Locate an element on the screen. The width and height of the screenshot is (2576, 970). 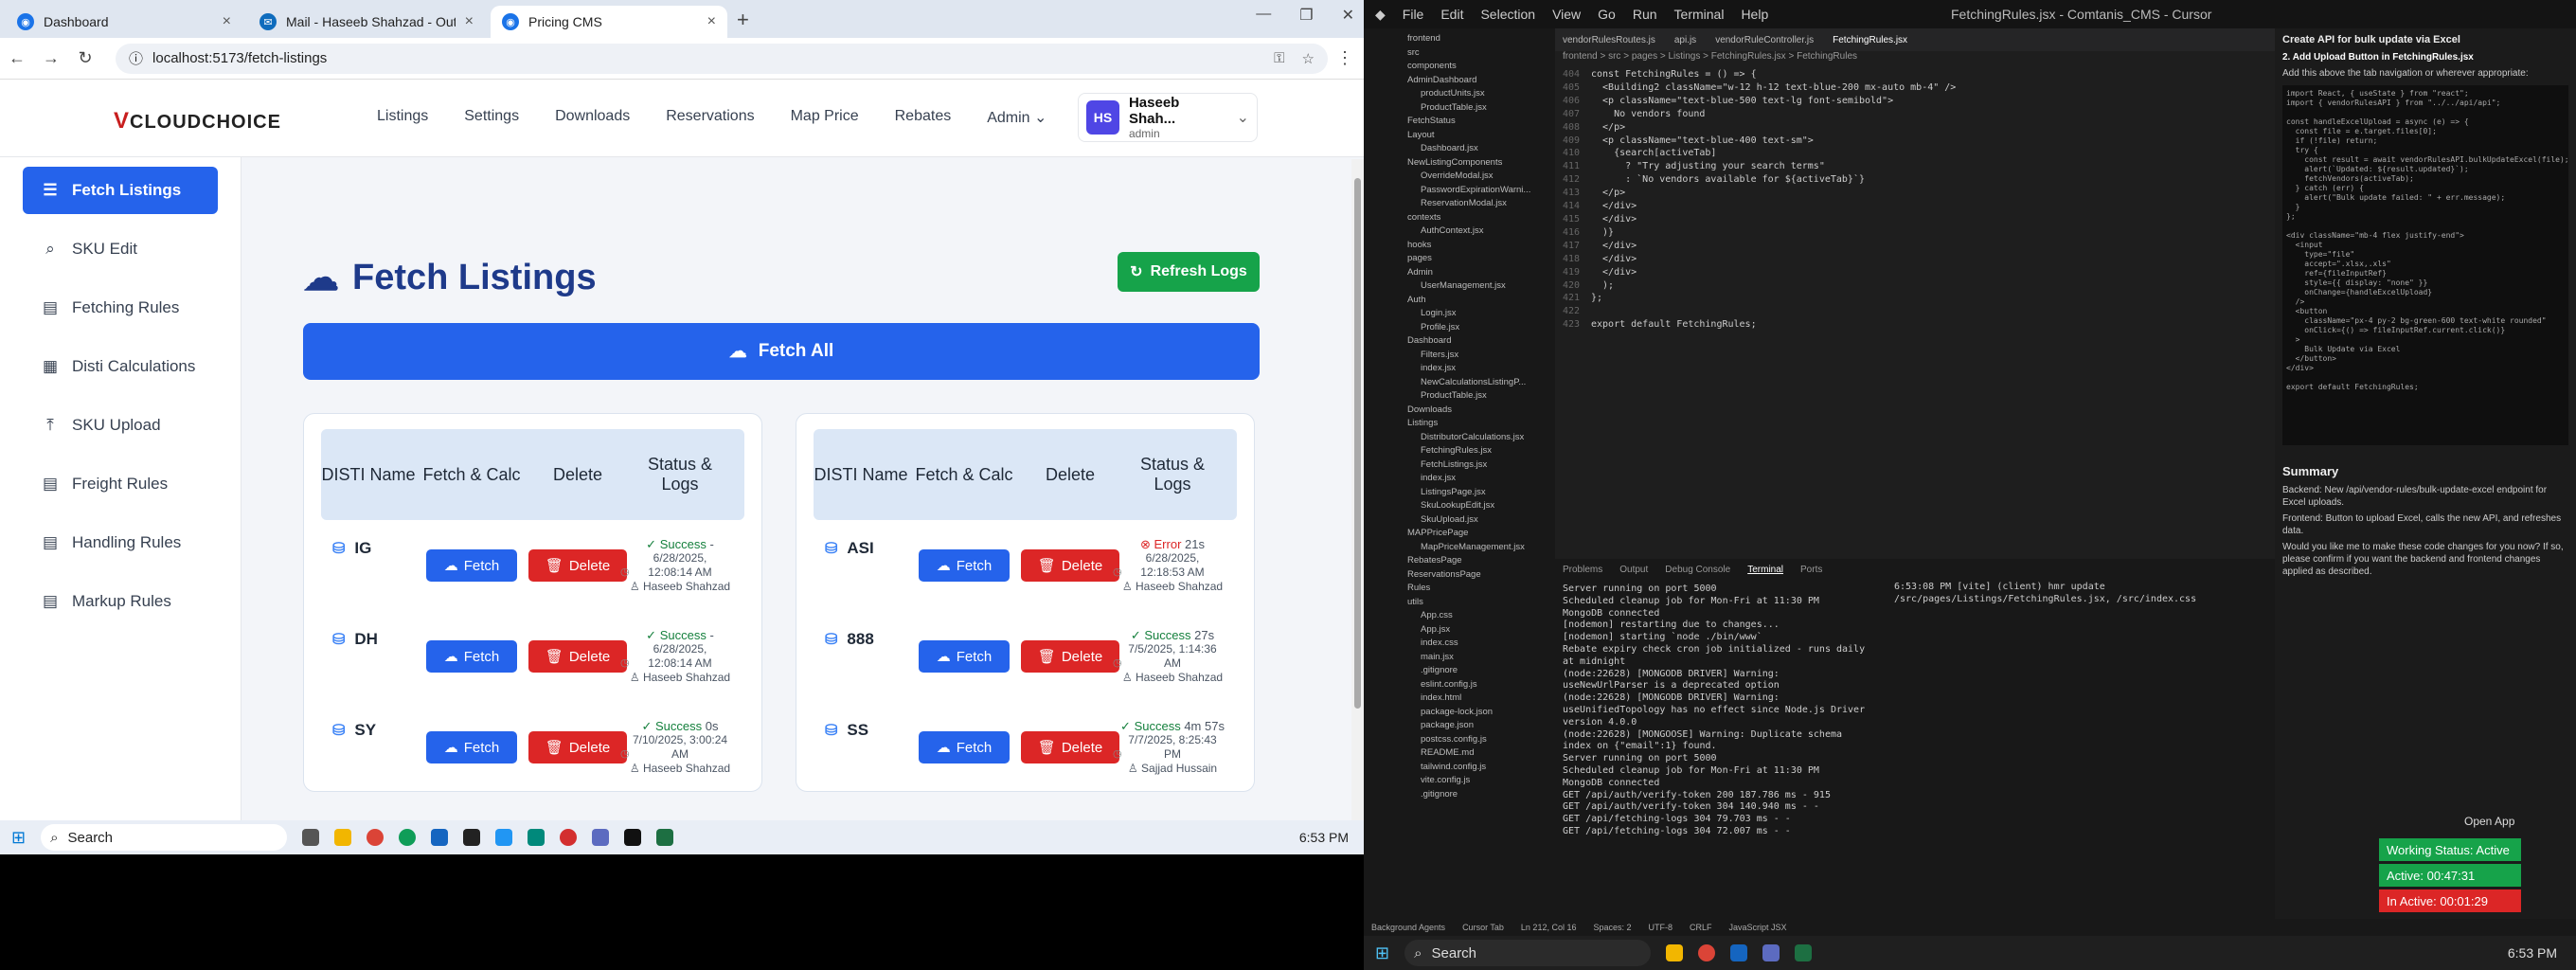
sidebar-item-handling-rules: ▤ Handling Rules is located at coordinates (120, 542).